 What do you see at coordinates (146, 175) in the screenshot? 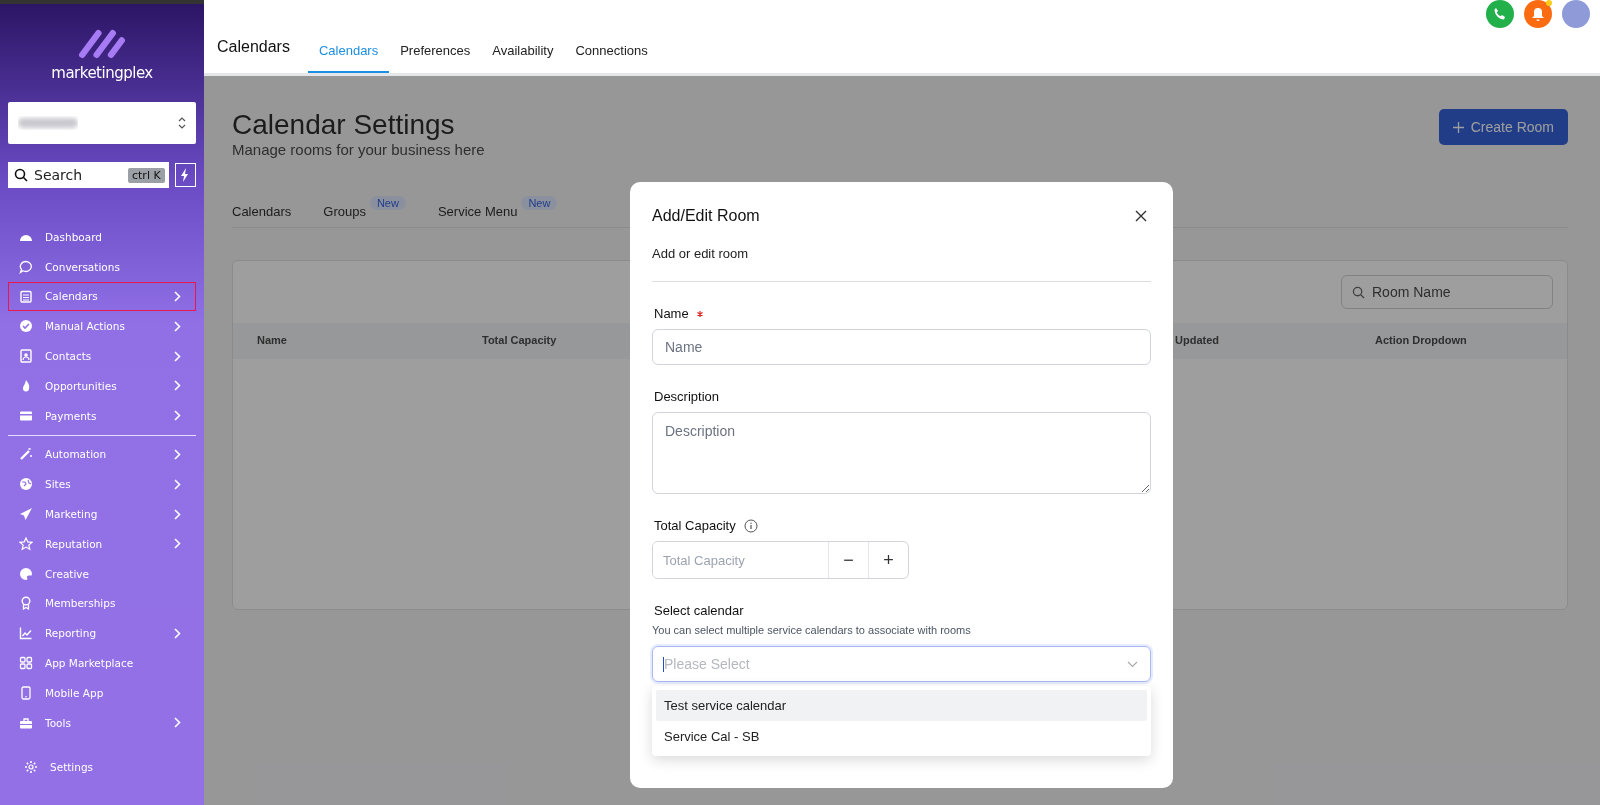
I see `shortcut-hint: ctrl K` at bounding box center [146, 175].